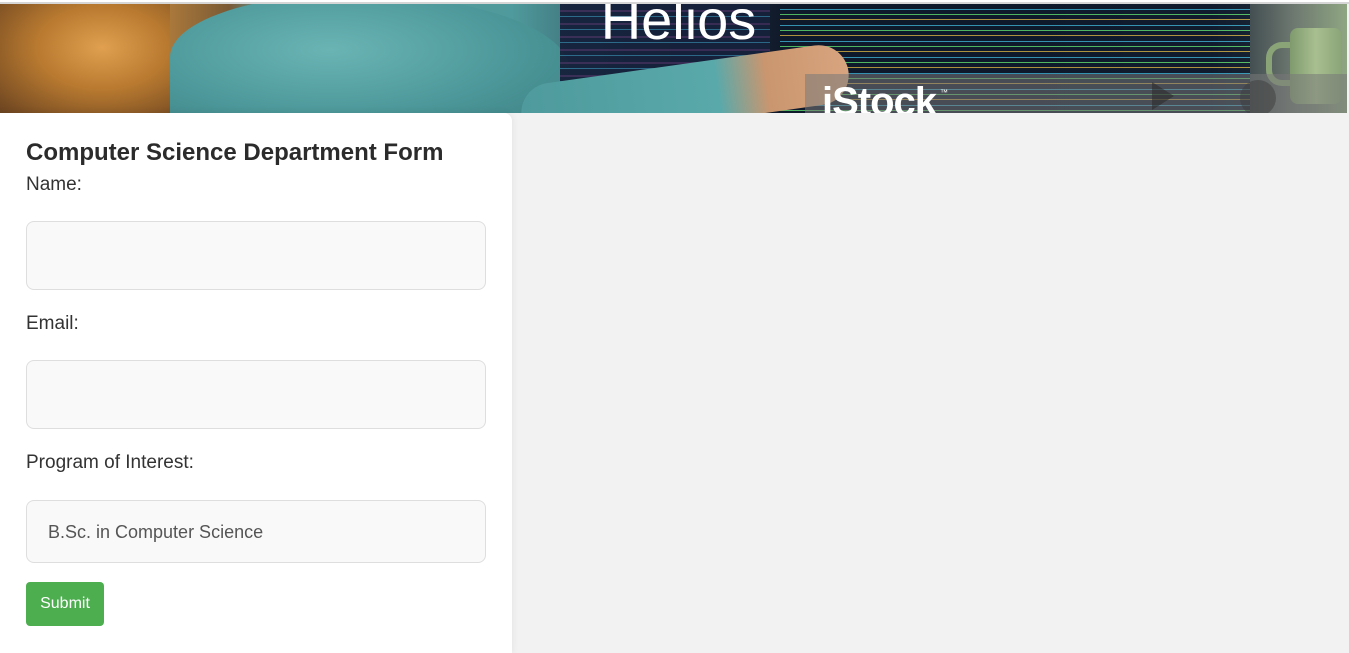  I want to click on email-label: Email:, so click(52, 323).